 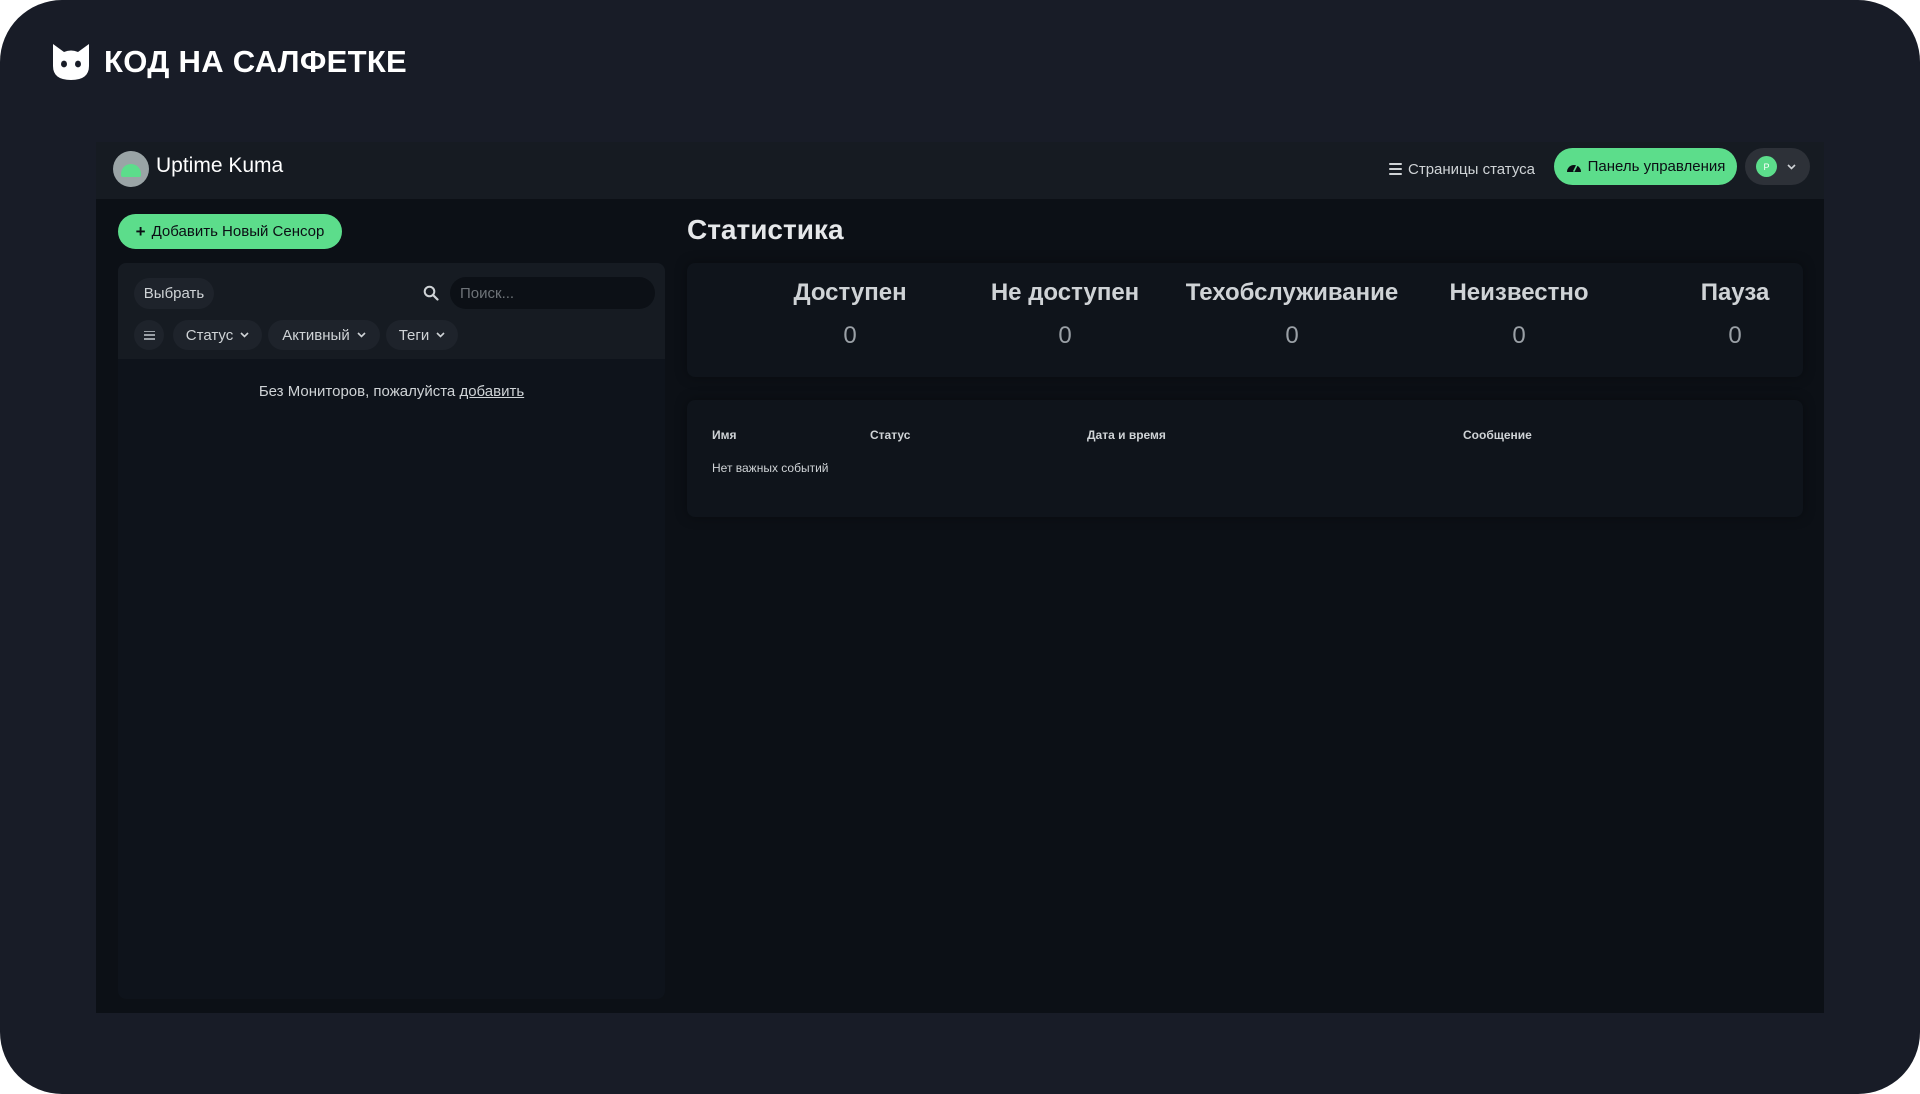 I want to click on stat-label: Пауза, so click(x=1735, y=292).